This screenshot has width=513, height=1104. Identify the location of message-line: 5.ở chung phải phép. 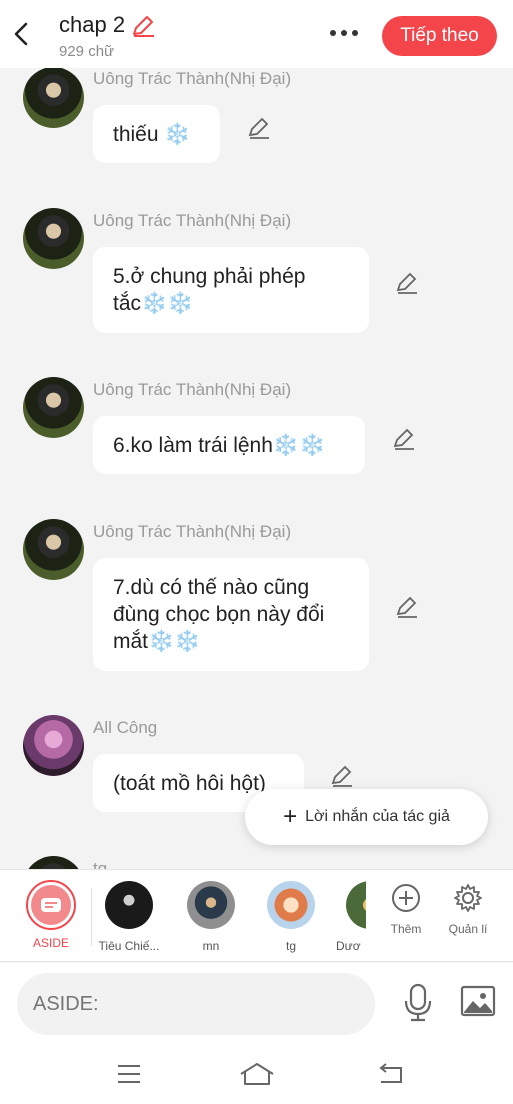
(209, 276).